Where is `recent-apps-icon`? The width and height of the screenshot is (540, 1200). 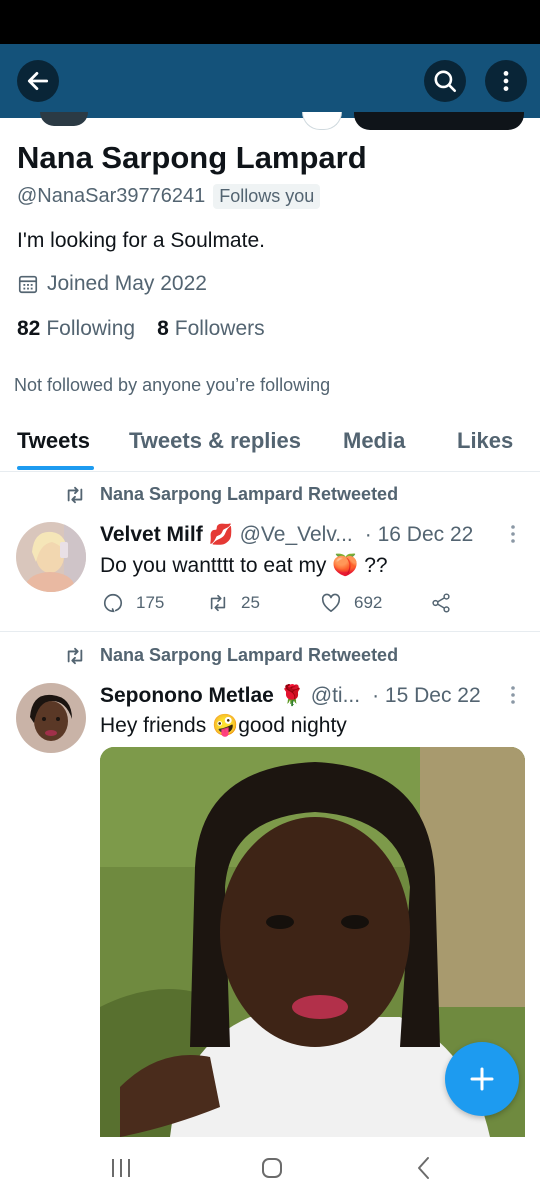
recent-apps-icon is located at coordinates (121, 1168).